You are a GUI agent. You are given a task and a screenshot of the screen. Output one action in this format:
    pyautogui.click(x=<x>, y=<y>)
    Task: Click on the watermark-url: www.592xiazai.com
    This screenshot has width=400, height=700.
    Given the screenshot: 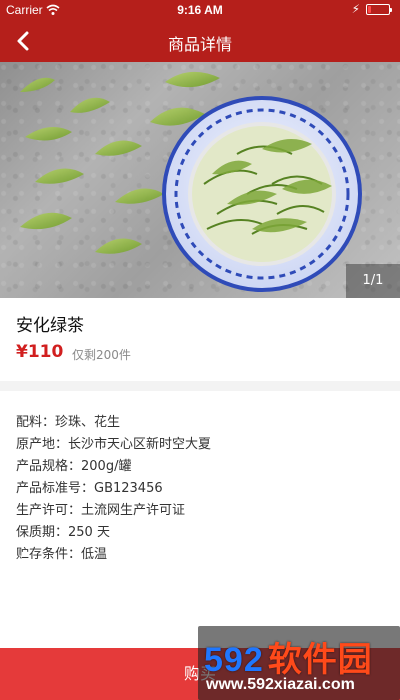 What is the action you would take?
    pyautogui.click(x=280, y=684)
    